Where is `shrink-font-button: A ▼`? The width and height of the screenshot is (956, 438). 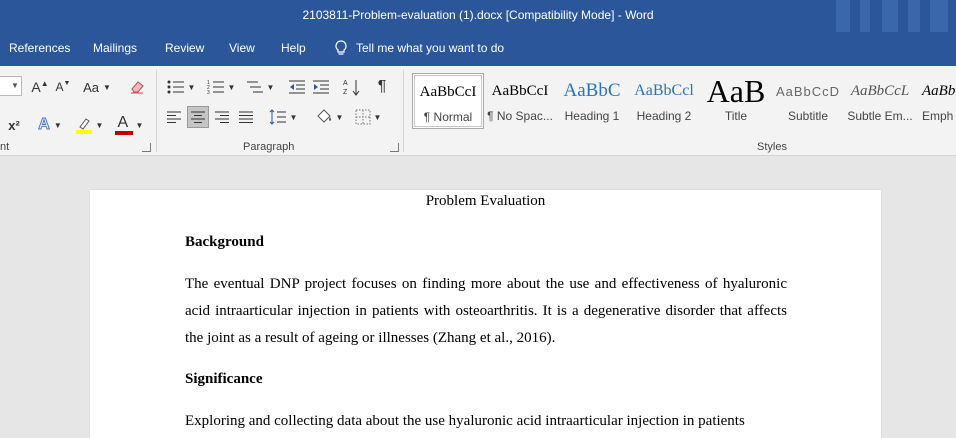
shrink-font-button: A ▼ is located at coordinates (63, 87).